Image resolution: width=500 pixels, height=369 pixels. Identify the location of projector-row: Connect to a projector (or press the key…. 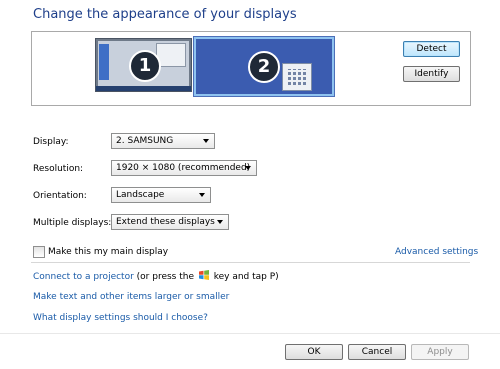
(156, 276).